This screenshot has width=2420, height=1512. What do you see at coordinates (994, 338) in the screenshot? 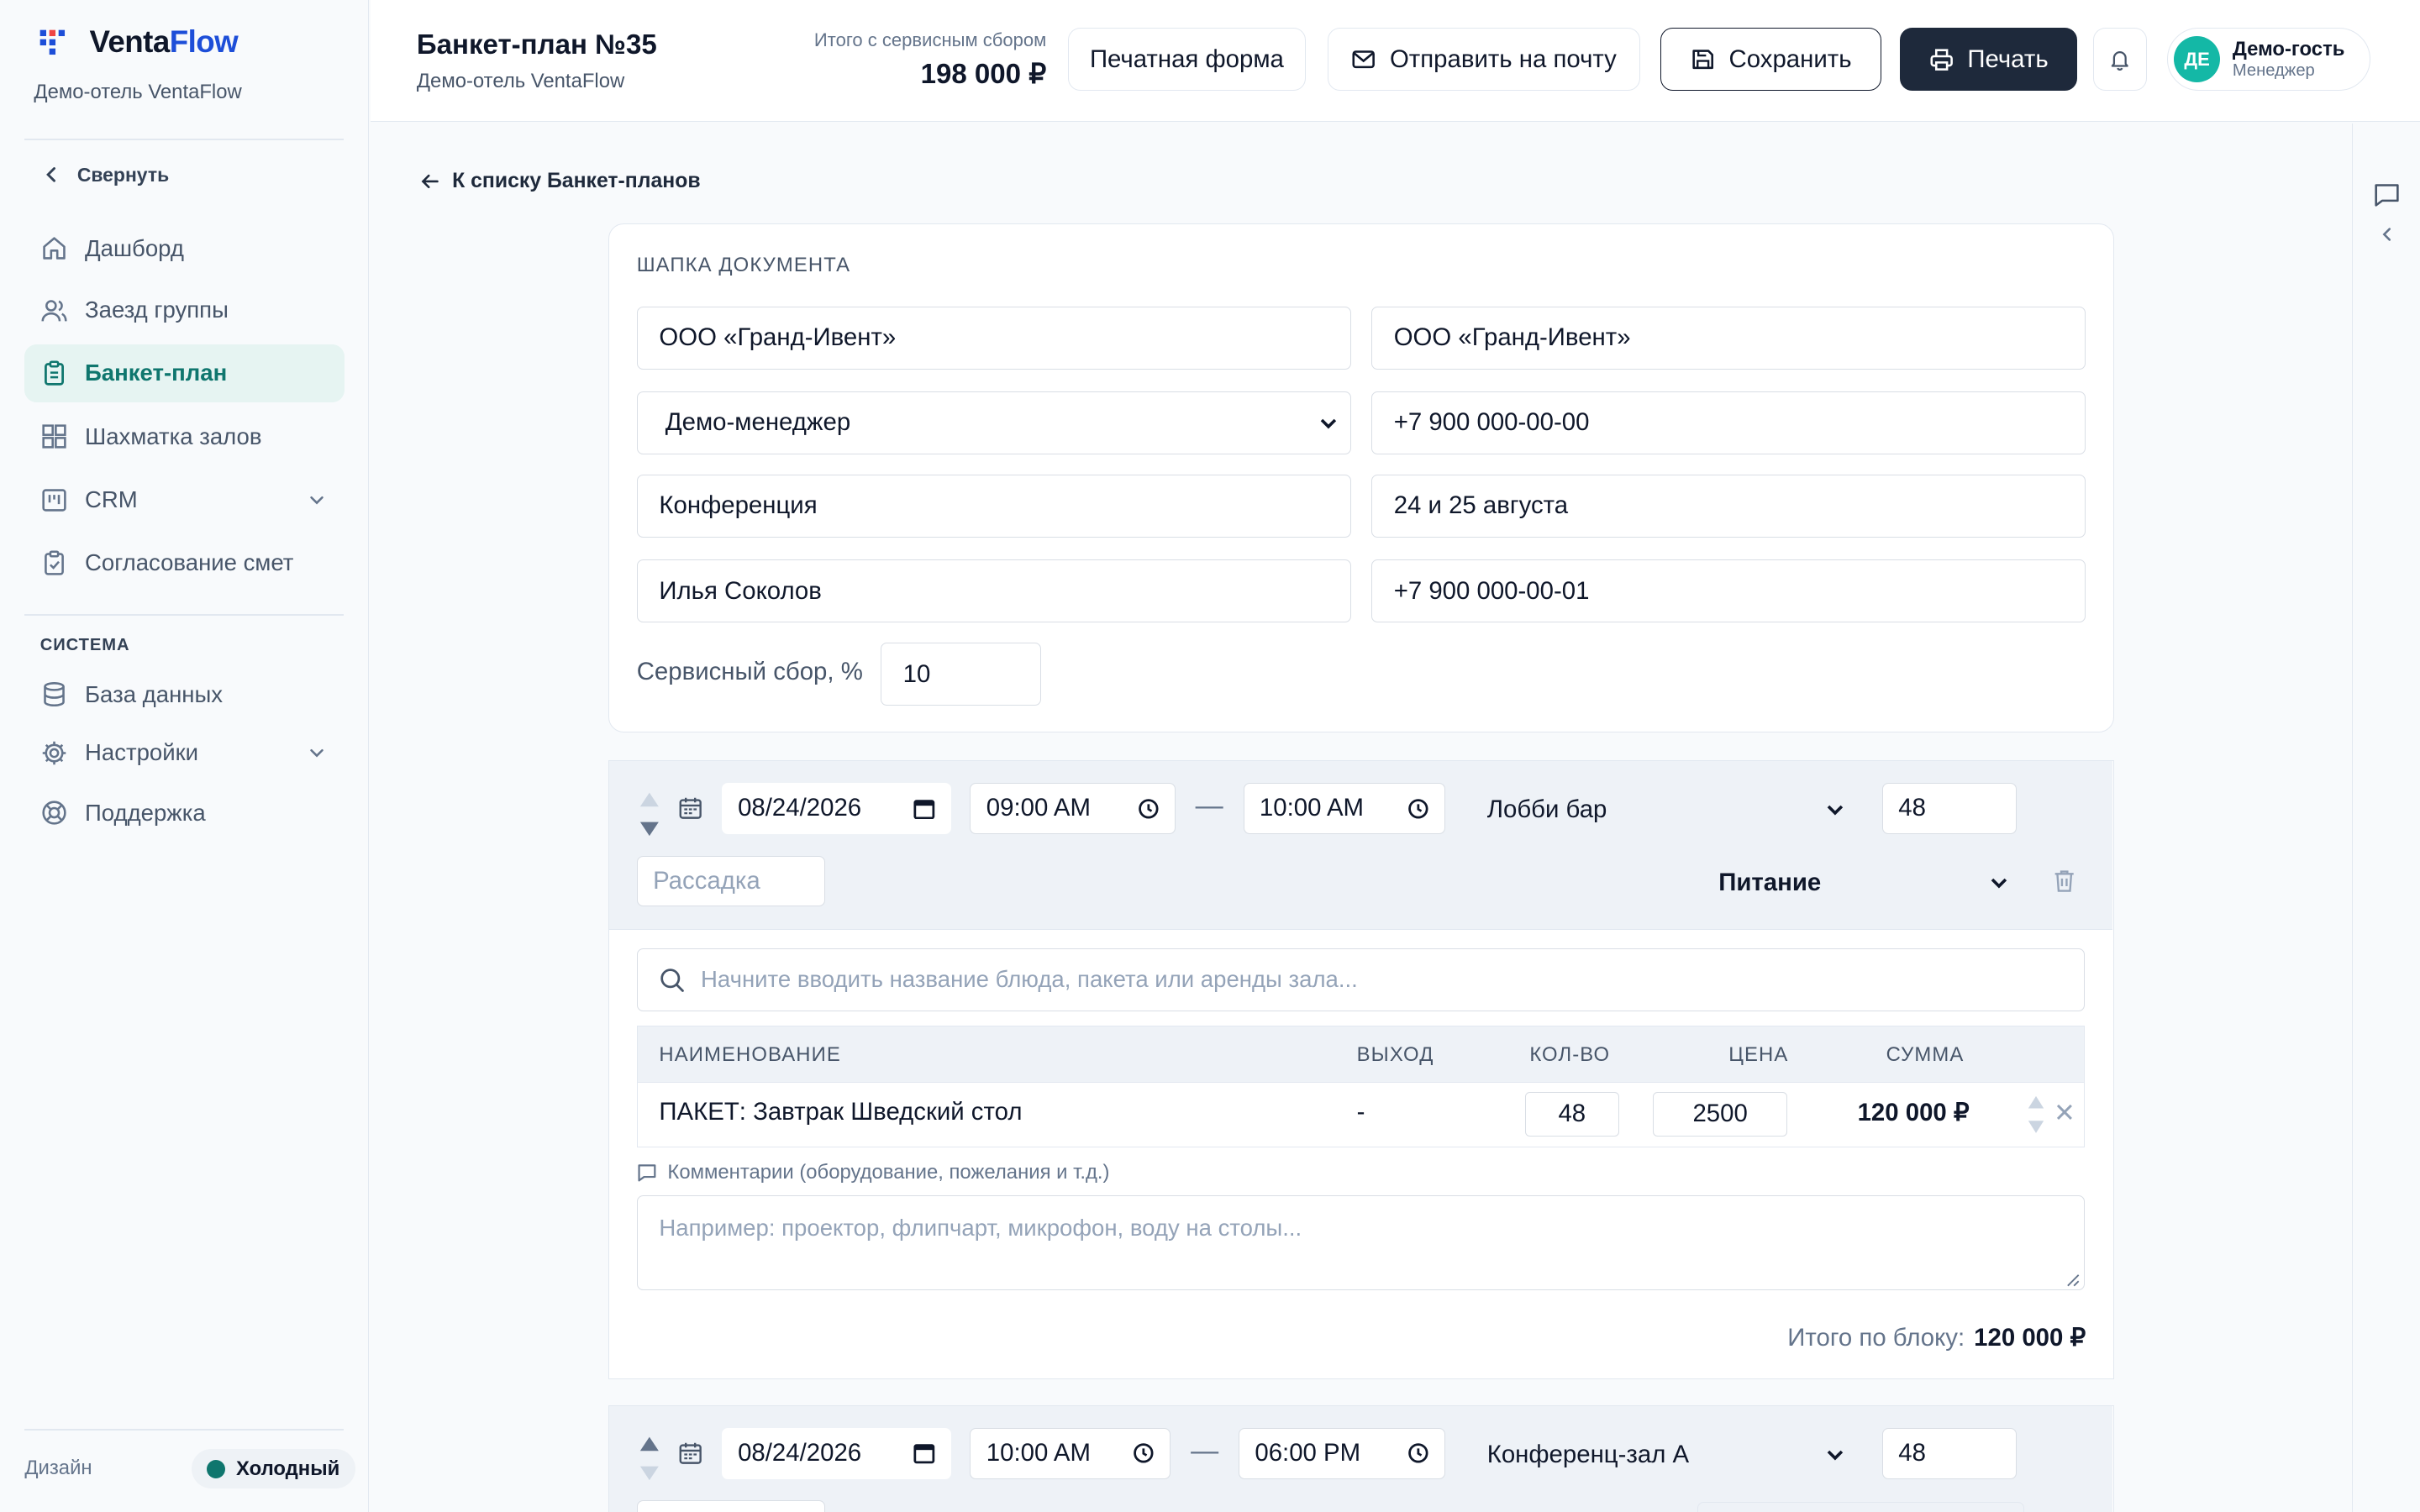
I see `company-left-field: ООО «Гранд-Ивент»` at bounding box center [994, 338].